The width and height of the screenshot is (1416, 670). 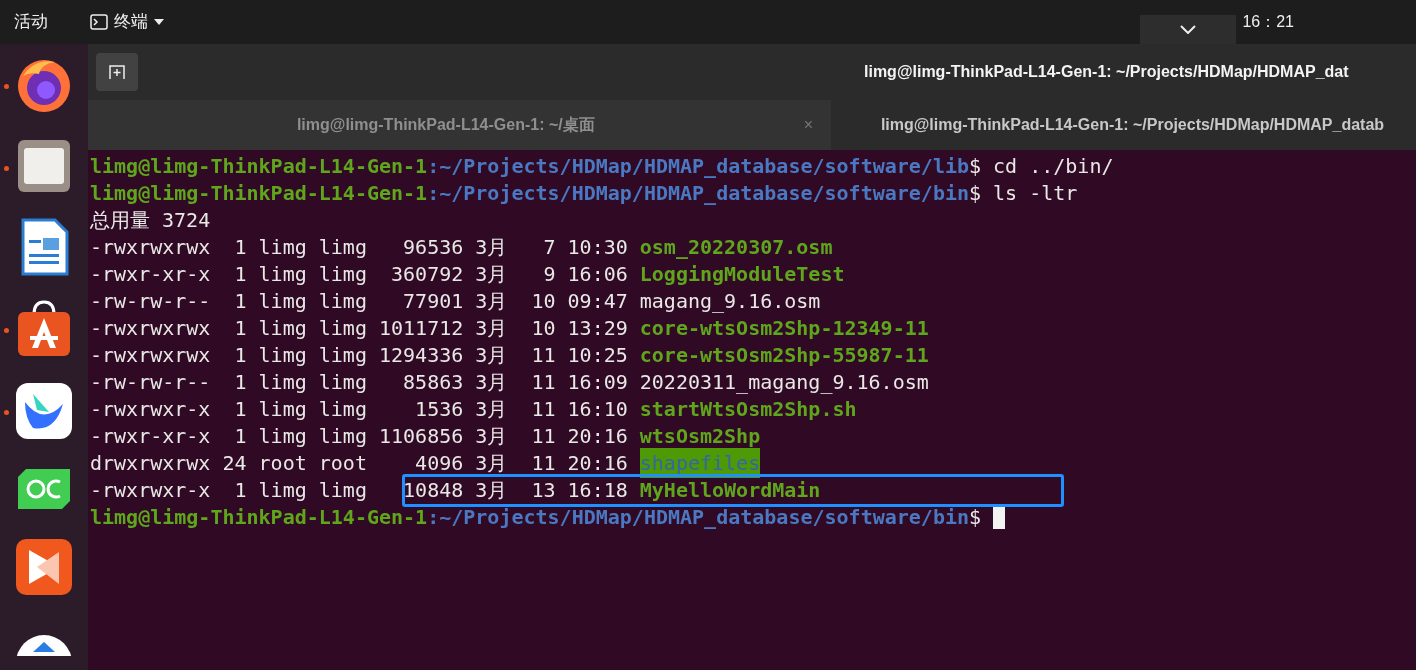 I want to click on bird-app-icon, so click(x=44, y=411).